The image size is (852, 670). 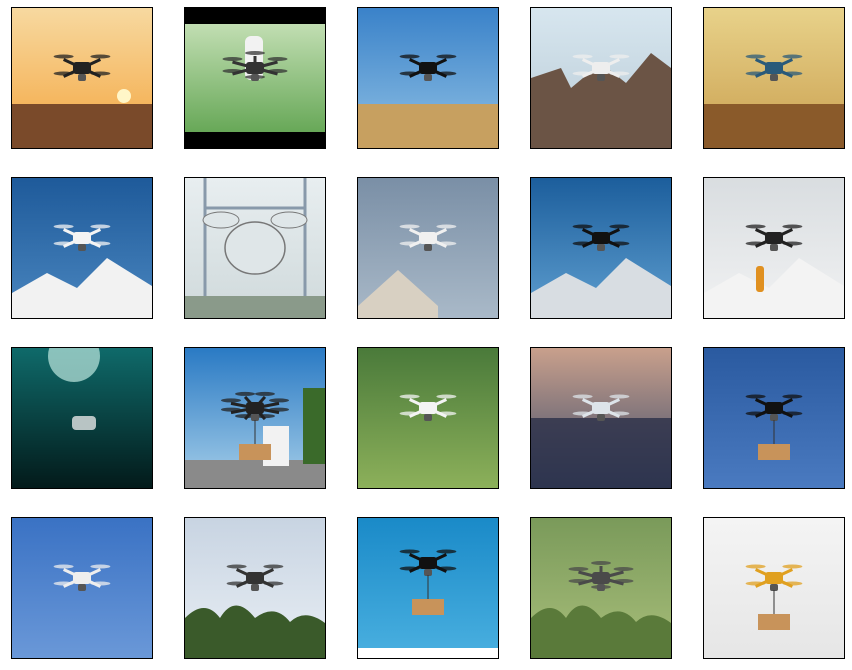 I want to click on image-tile-r1-c3, so click(x=428, y=78).